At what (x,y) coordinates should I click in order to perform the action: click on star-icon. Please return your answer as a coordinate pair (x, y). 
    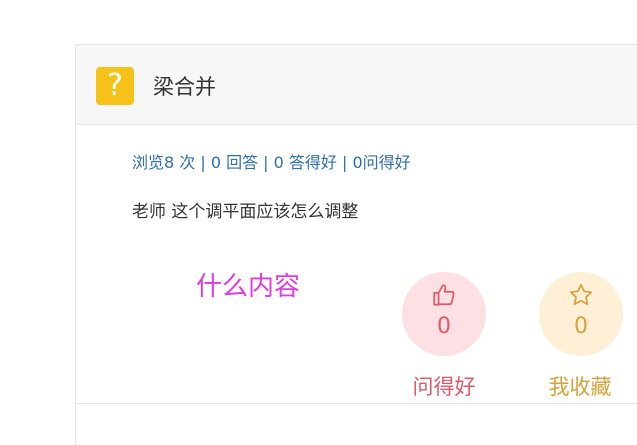
    Looking at the image, I should click on (581, 294).